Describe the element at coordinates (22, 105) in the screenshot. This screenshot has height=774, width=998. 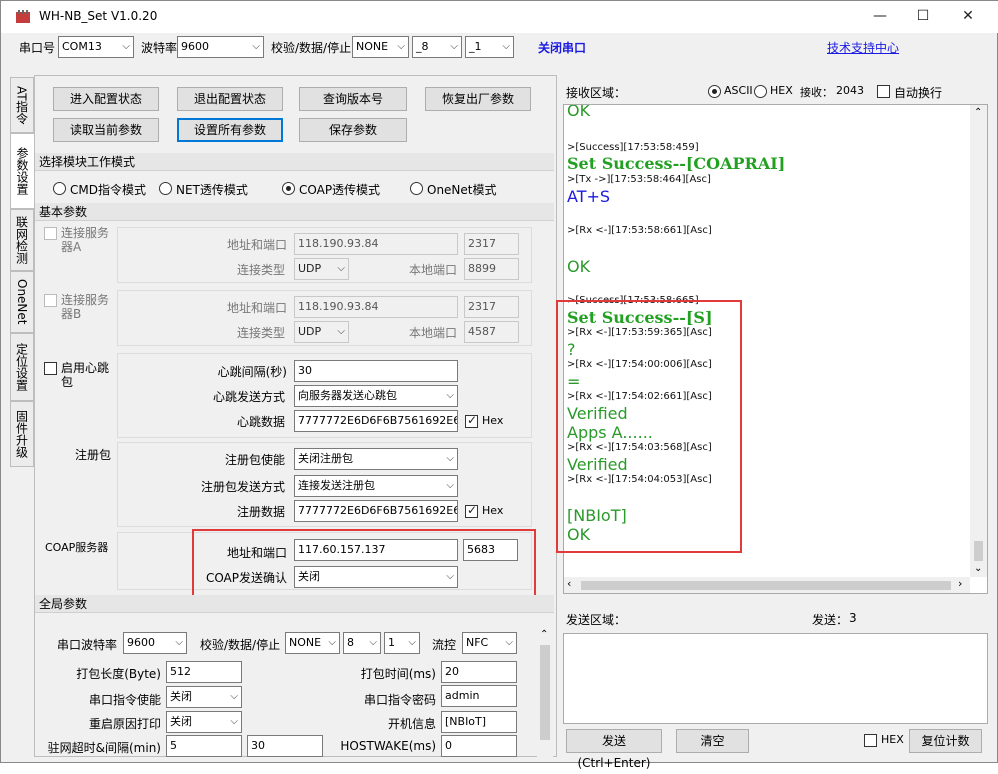
I see `tab-at: AT指令` at that location.